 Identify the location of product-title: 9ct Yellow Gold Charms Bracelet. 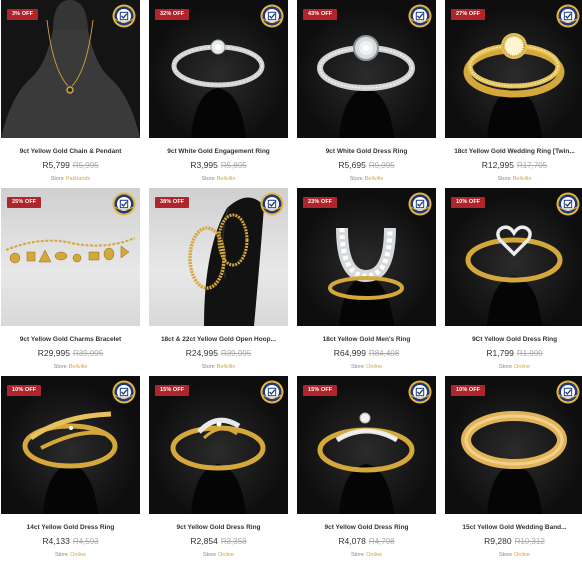
(70, 339).